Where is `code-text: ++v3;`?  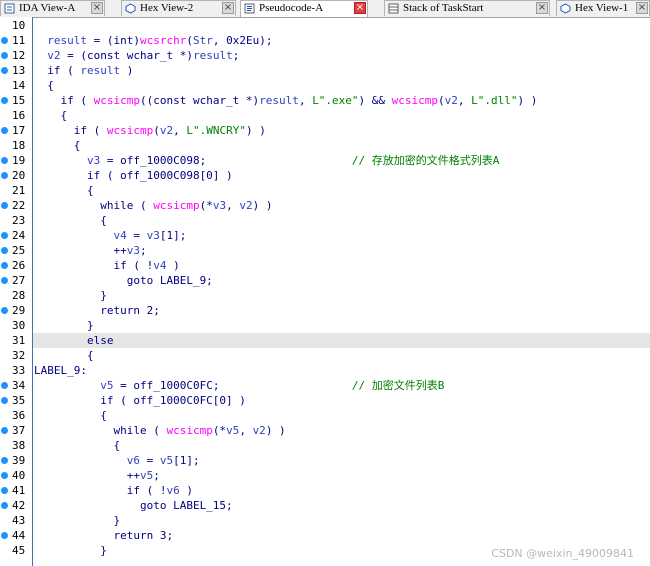
code-text: ++v3; is located at coordinates (90, 250).